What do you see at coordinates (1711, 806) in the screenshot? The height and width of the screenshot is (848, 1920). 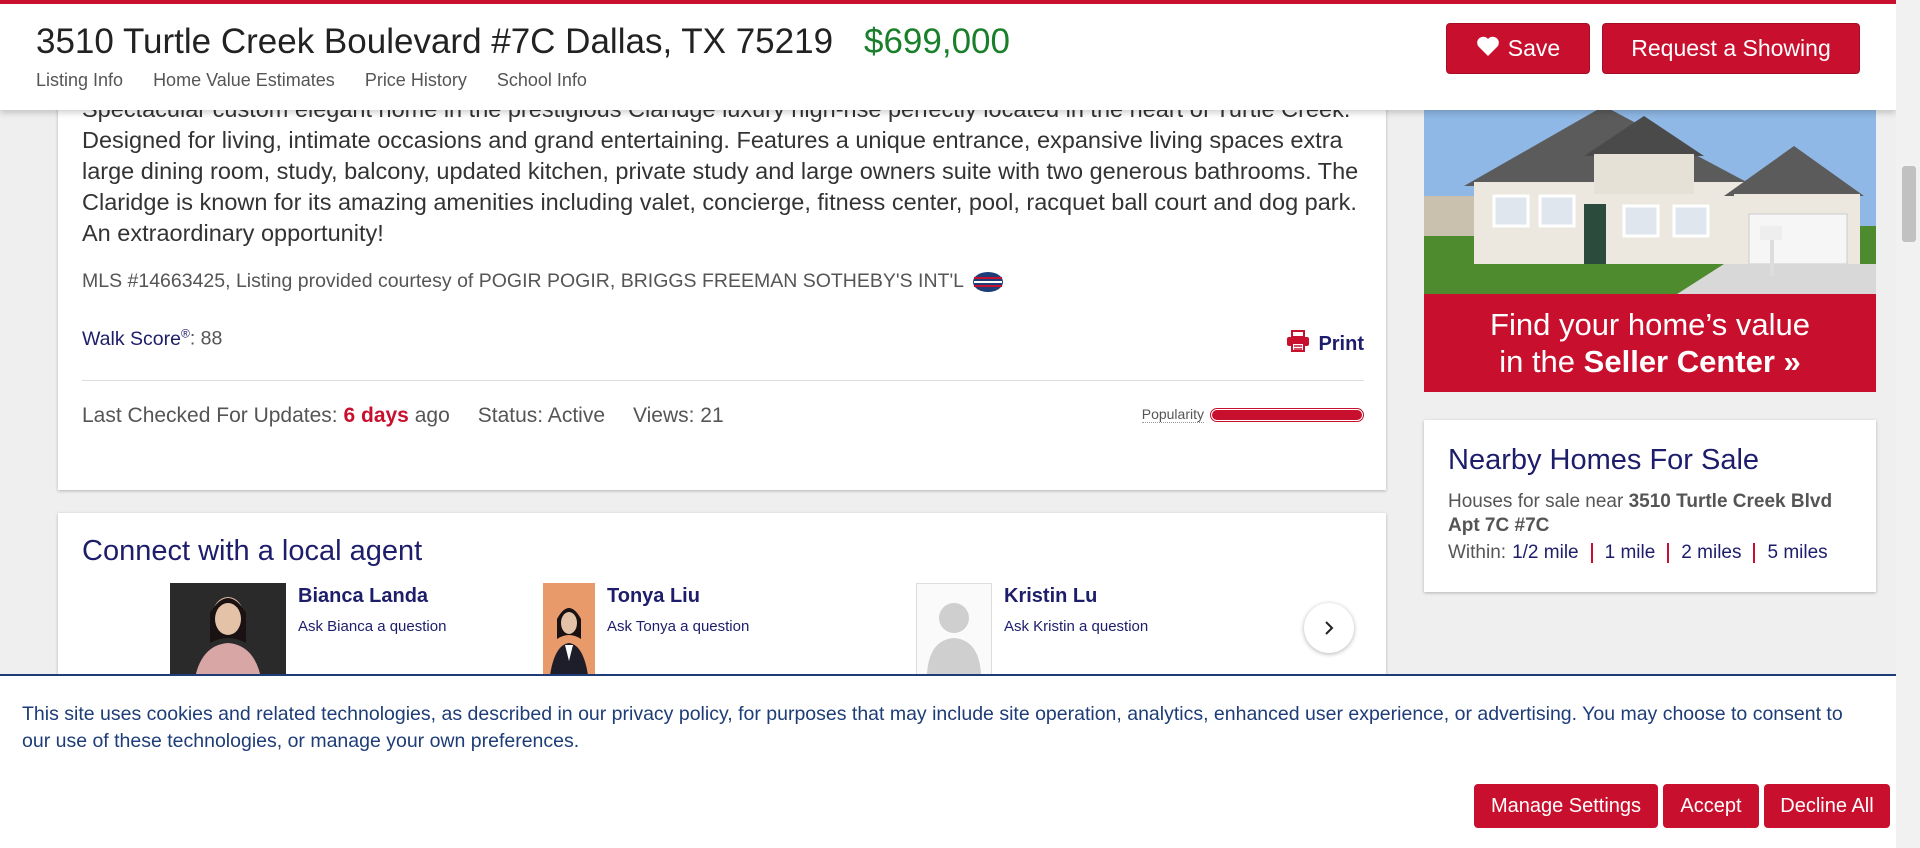 I see `accept-button: Accept` at bounding box center [1711, 806].